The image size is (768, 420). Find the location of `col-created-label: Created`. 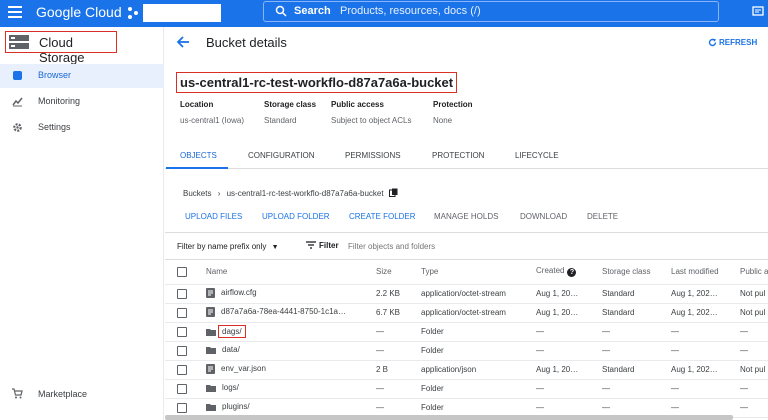

col-created-label: Created is located at coordinates (550, 271).